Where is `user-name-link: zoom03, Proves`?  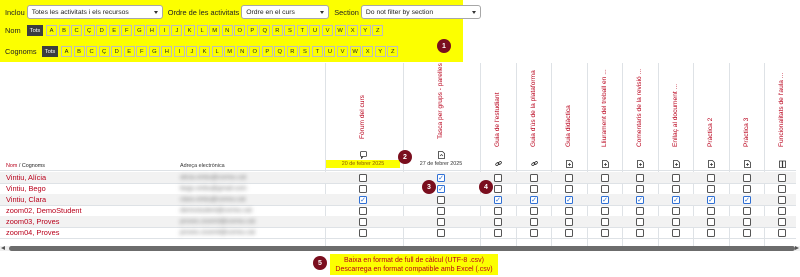
user-name-link: zoom03, Proves is located at coordinates (32, 221).